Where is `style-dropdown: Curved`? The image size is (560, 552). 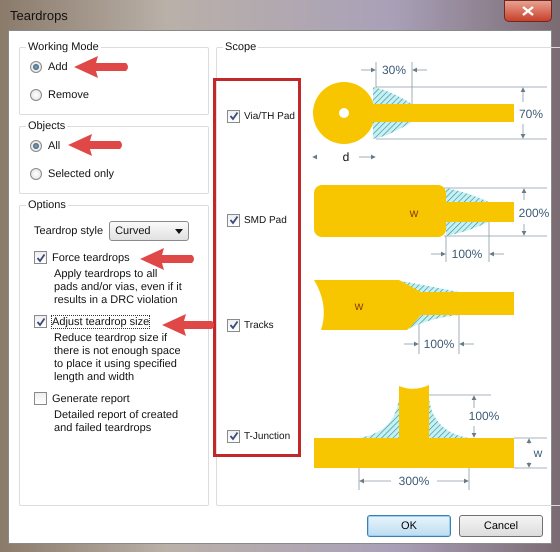
style-dropdown: Curved is located at coordinates (149, 231).